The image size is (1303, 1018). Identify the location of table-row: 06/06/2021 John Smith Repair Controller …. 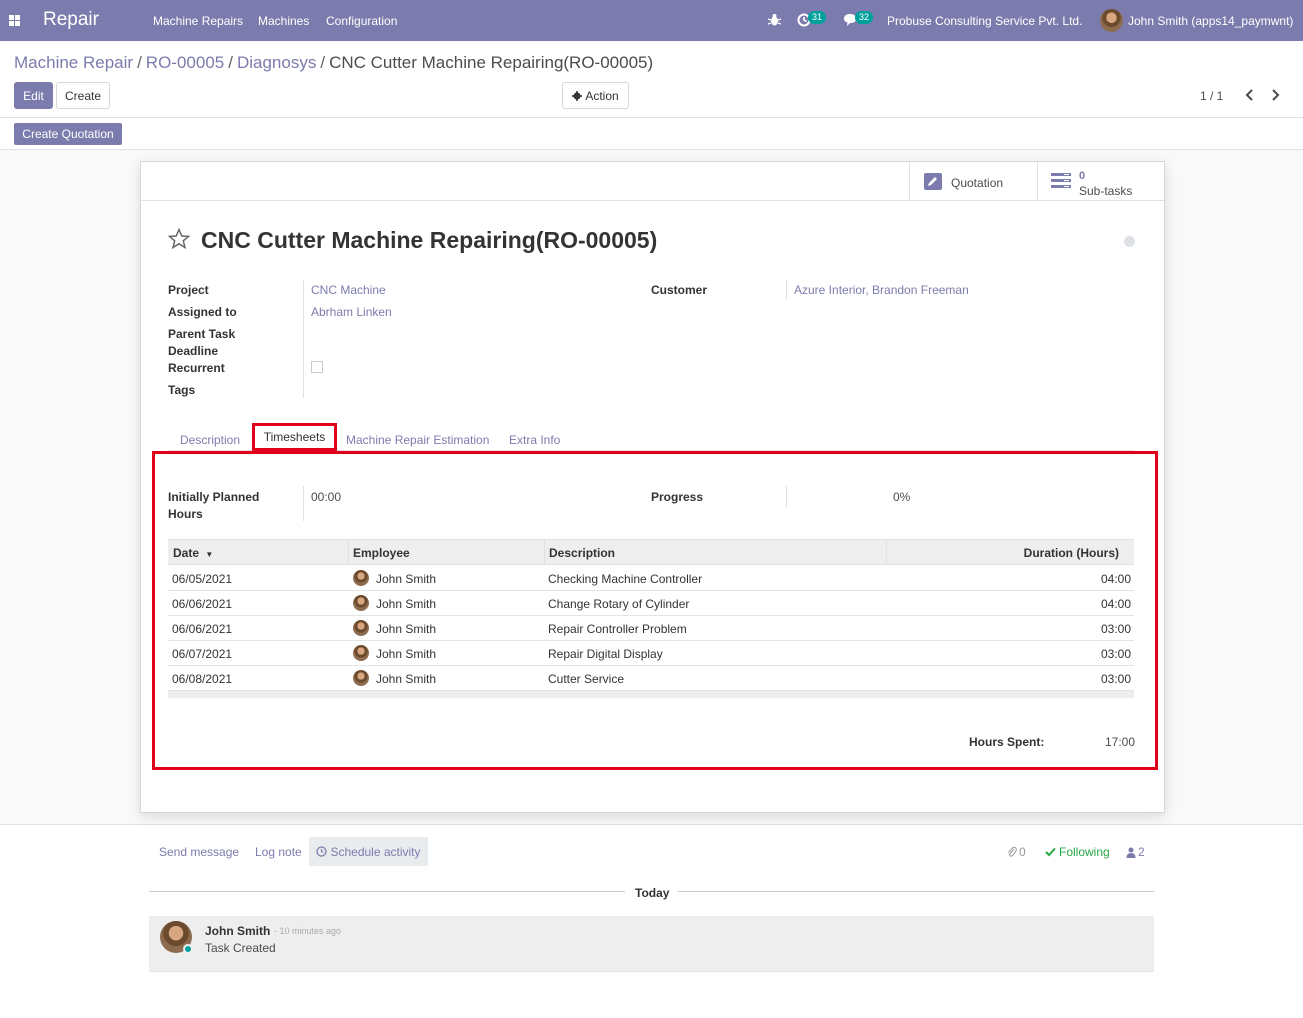
(651, 628).